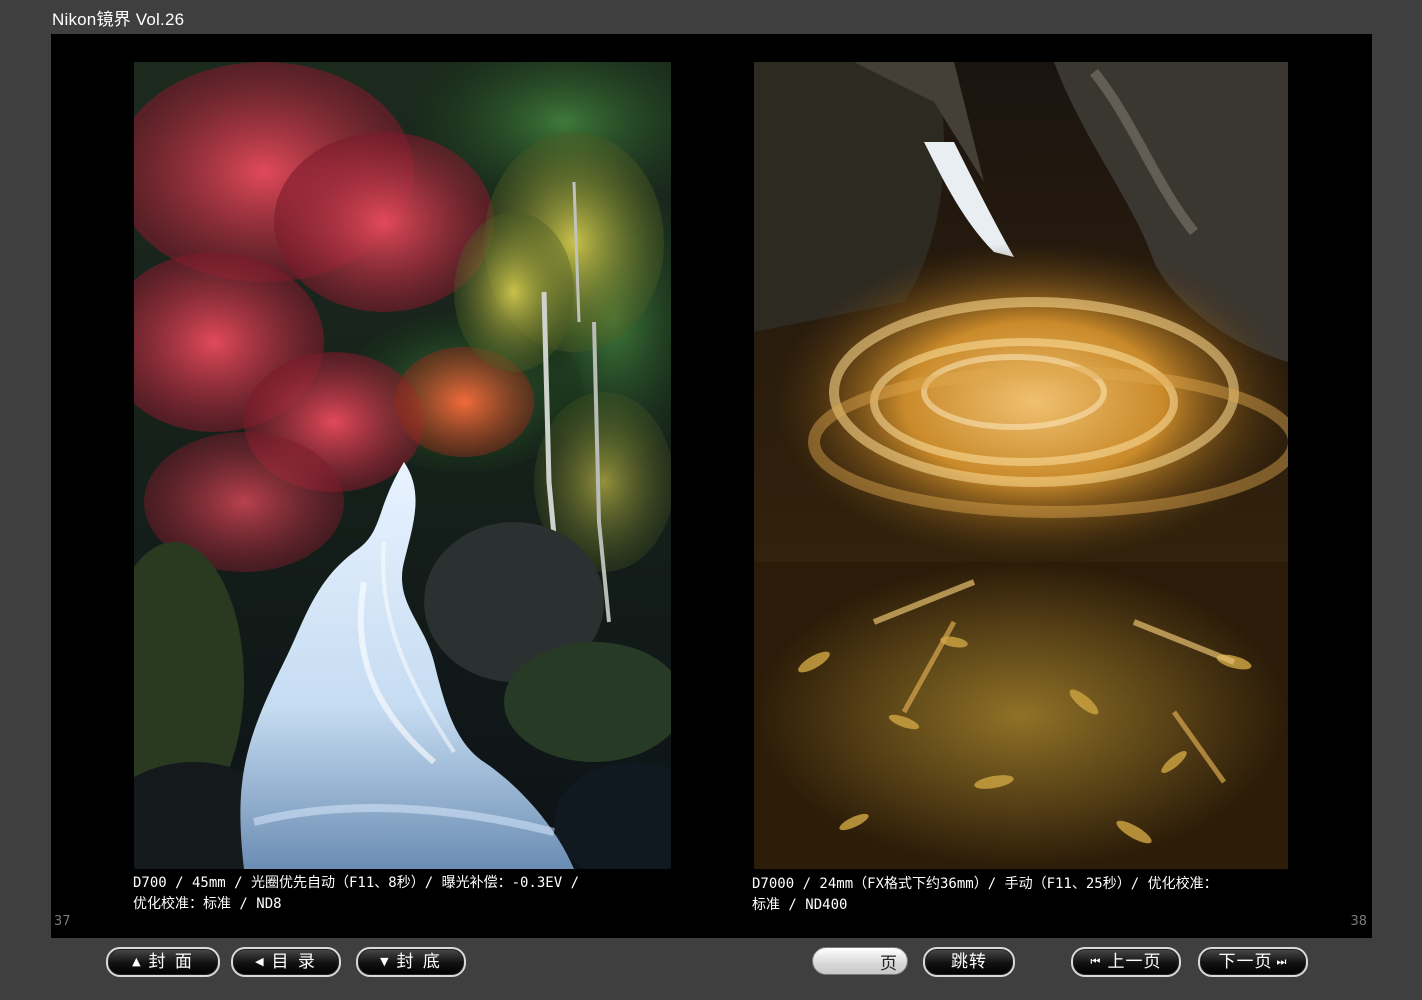  What do you see at coordinates (1282, 961) in the screenshot?
I see `skip-forward-icon: ⏭` at bounding box center [1282, 961].